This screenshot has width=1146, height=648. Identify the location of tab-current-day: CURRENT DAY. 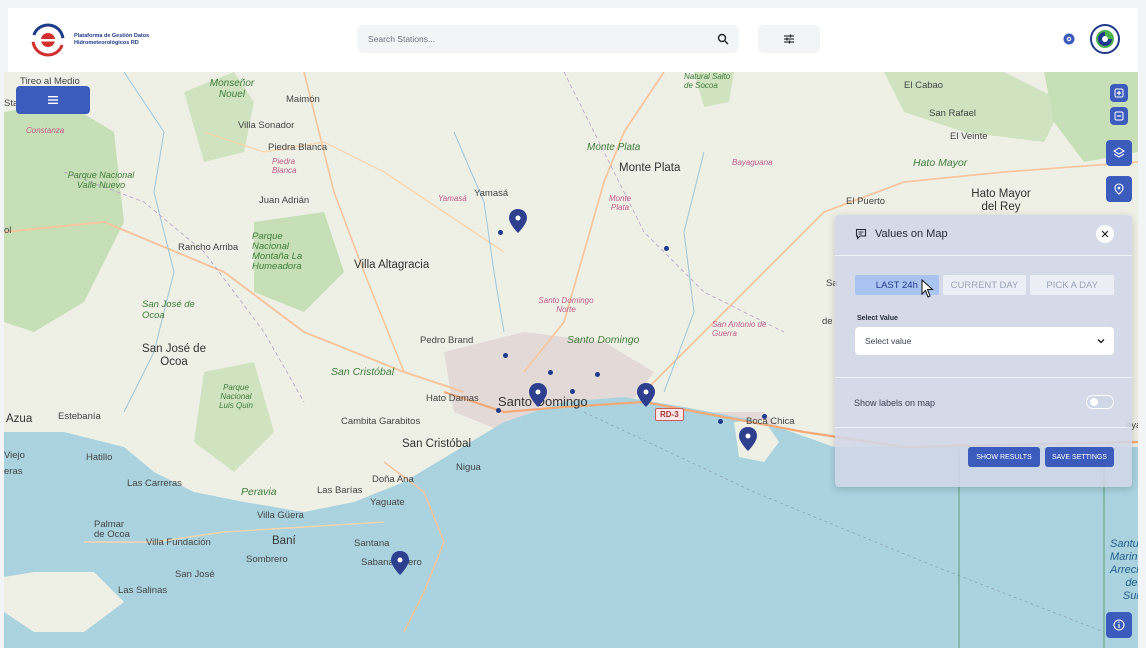
(984, 285).